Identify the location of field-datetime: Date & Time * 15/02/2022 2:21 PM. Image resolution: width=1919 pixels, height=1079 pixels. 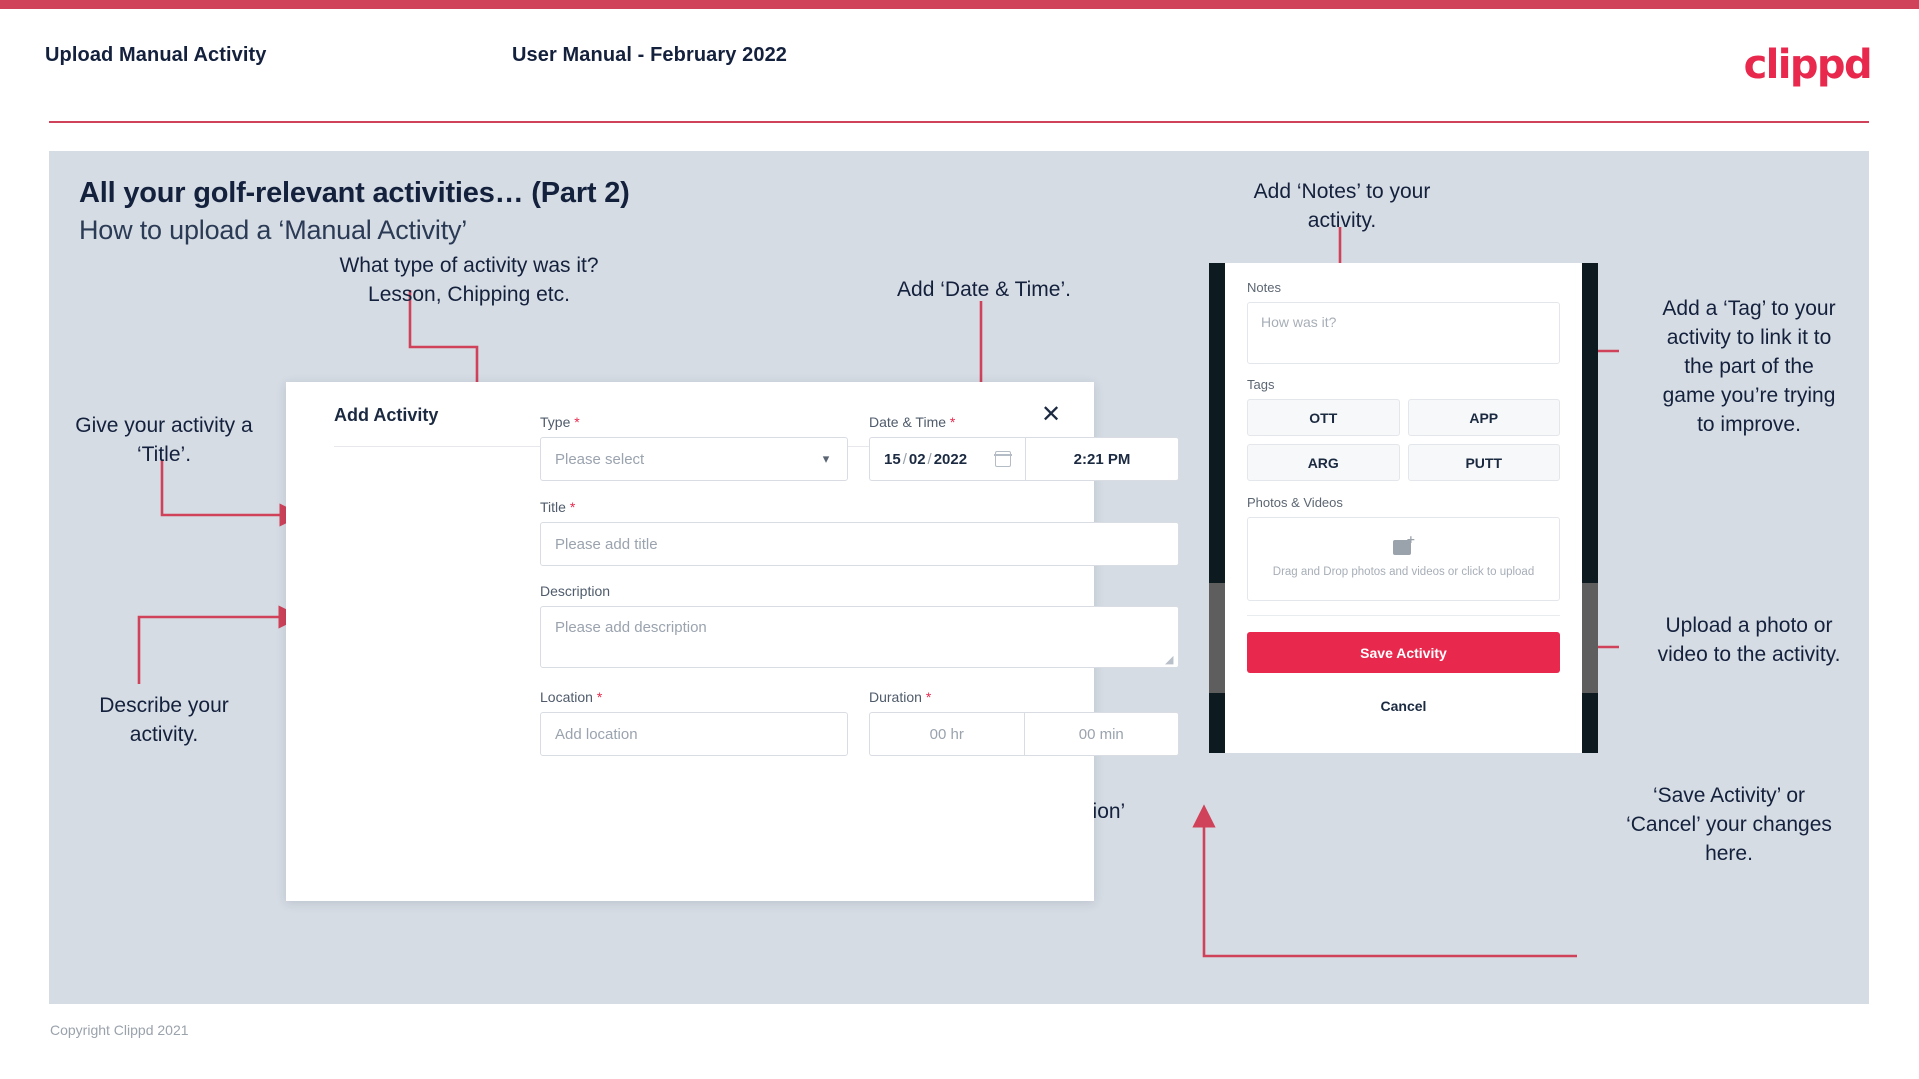
(1024, 447).